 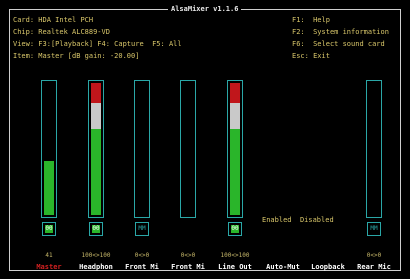 I want to click on card-line: Card: HDA Intel PCH, so click(x=53, y=20).